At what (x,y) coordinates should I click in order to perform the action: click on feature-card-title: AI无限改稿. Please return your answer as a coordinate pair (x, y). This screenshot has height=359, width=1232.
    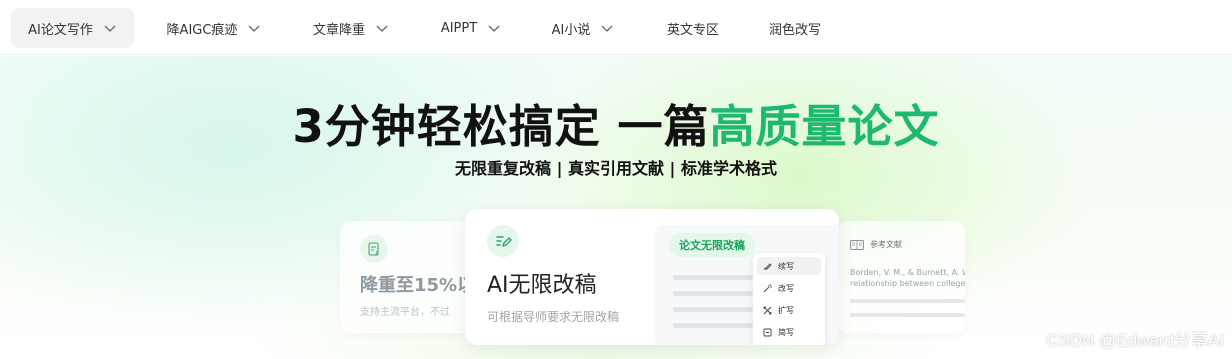
    Looking at the image, I should click on (542, 285).